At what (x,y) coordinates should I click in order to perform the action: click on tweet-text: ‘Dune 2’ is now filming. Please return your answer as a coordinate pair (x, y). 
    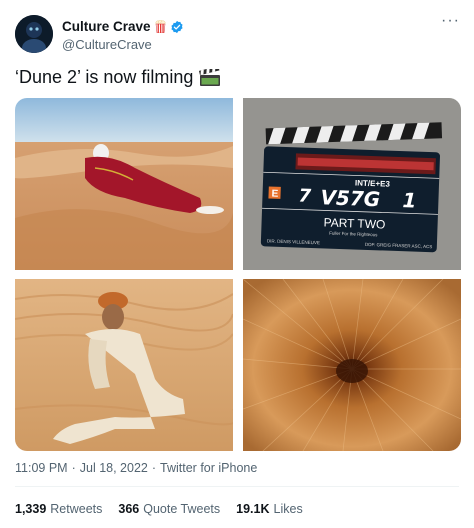
    Looking at the image, I should click on (118, 76).